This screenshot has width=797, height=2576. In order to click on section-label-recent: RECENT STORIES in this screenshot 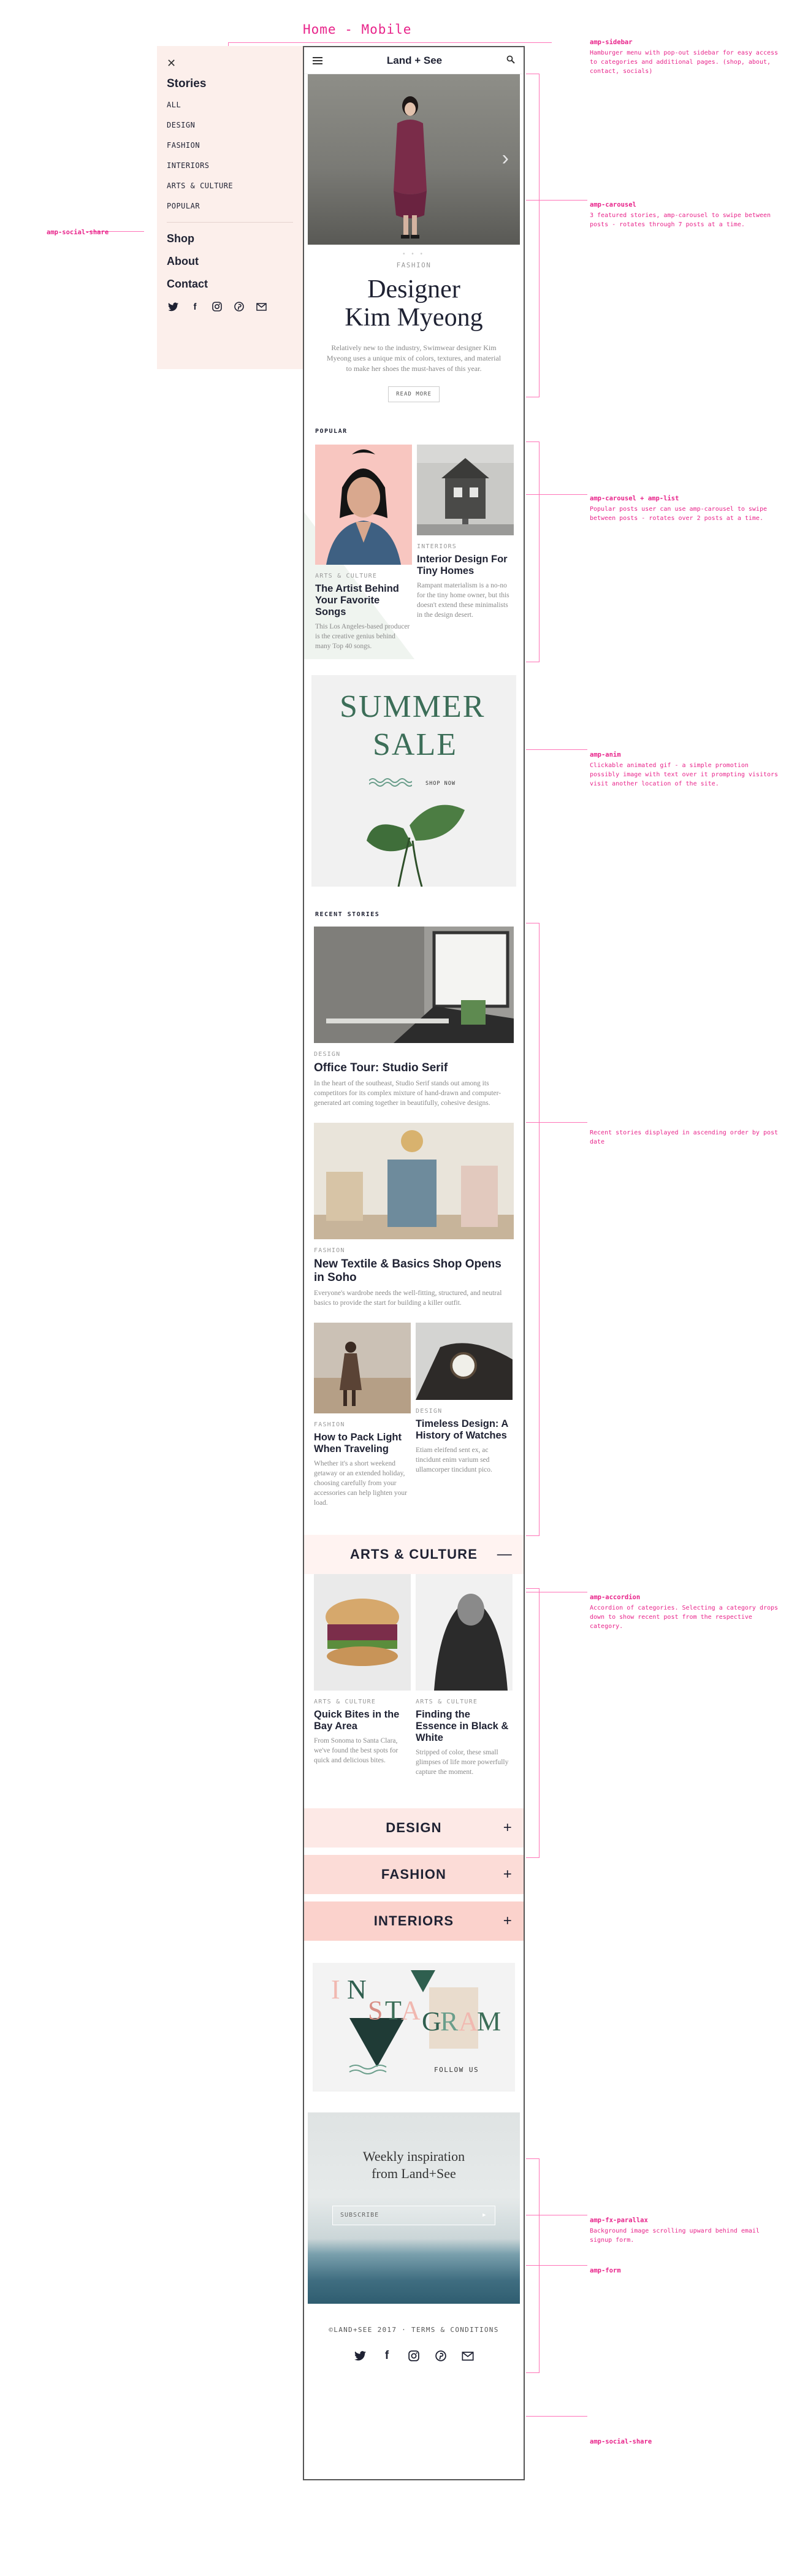, I will do `click(348, 914)`.